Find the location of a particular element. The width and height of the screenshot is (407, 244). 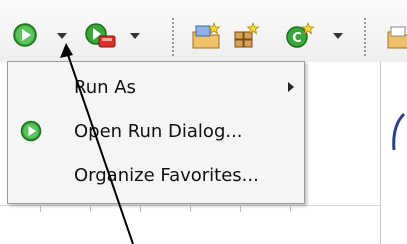

new-class-dropdown-icon is located at coordinates (338, 36).